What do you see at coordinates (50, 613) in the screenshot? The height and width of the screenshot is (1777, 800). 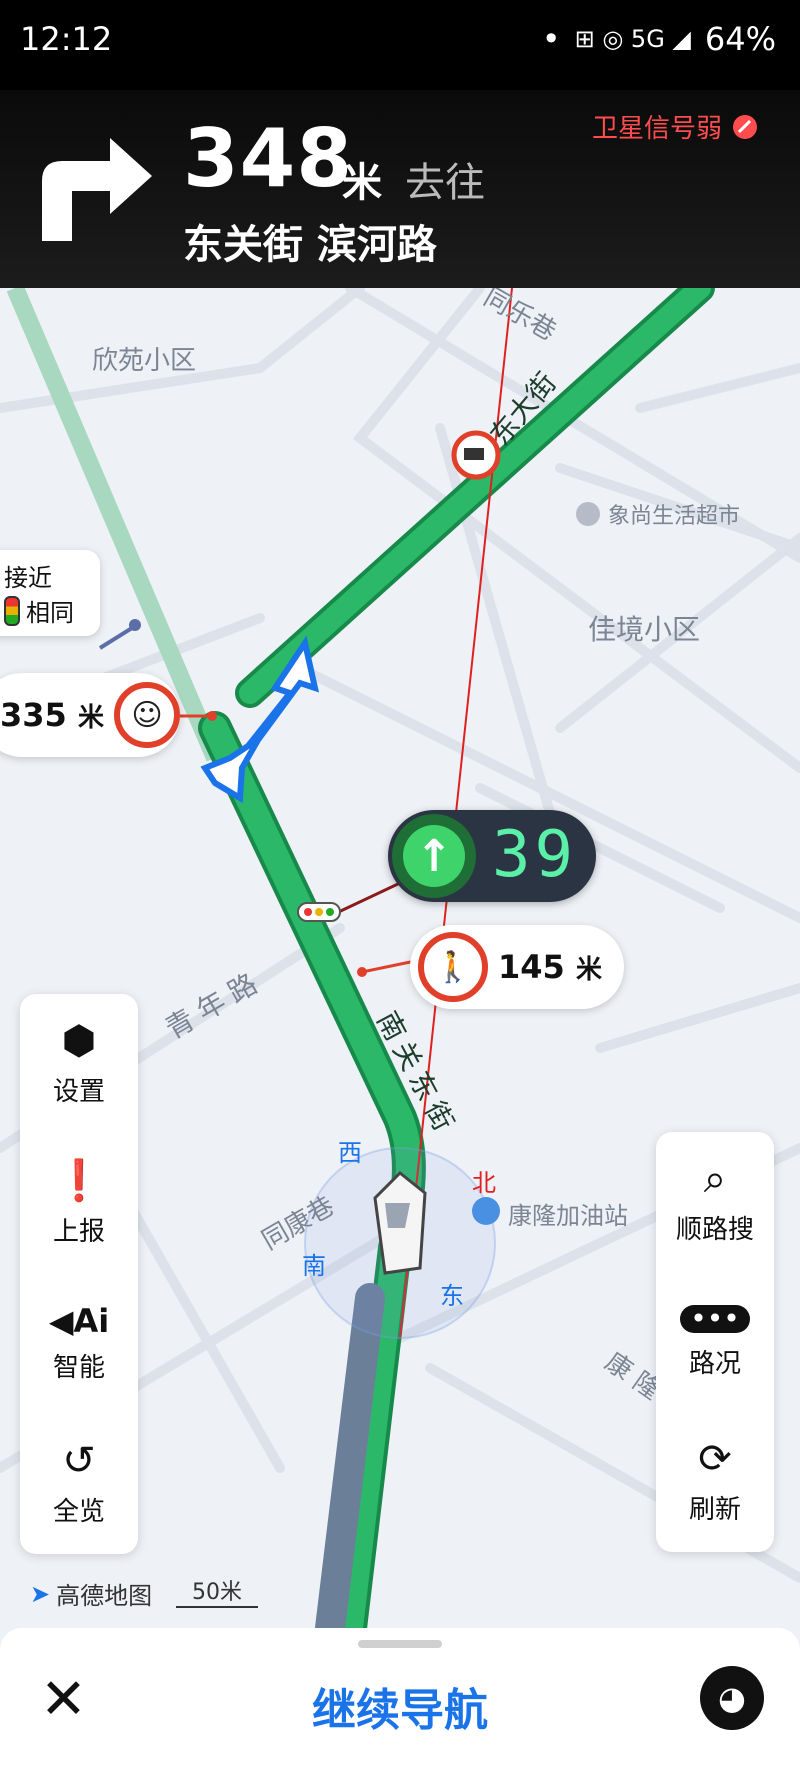 I see `approach-same-label: 相同` at bounding box center [50, 613].